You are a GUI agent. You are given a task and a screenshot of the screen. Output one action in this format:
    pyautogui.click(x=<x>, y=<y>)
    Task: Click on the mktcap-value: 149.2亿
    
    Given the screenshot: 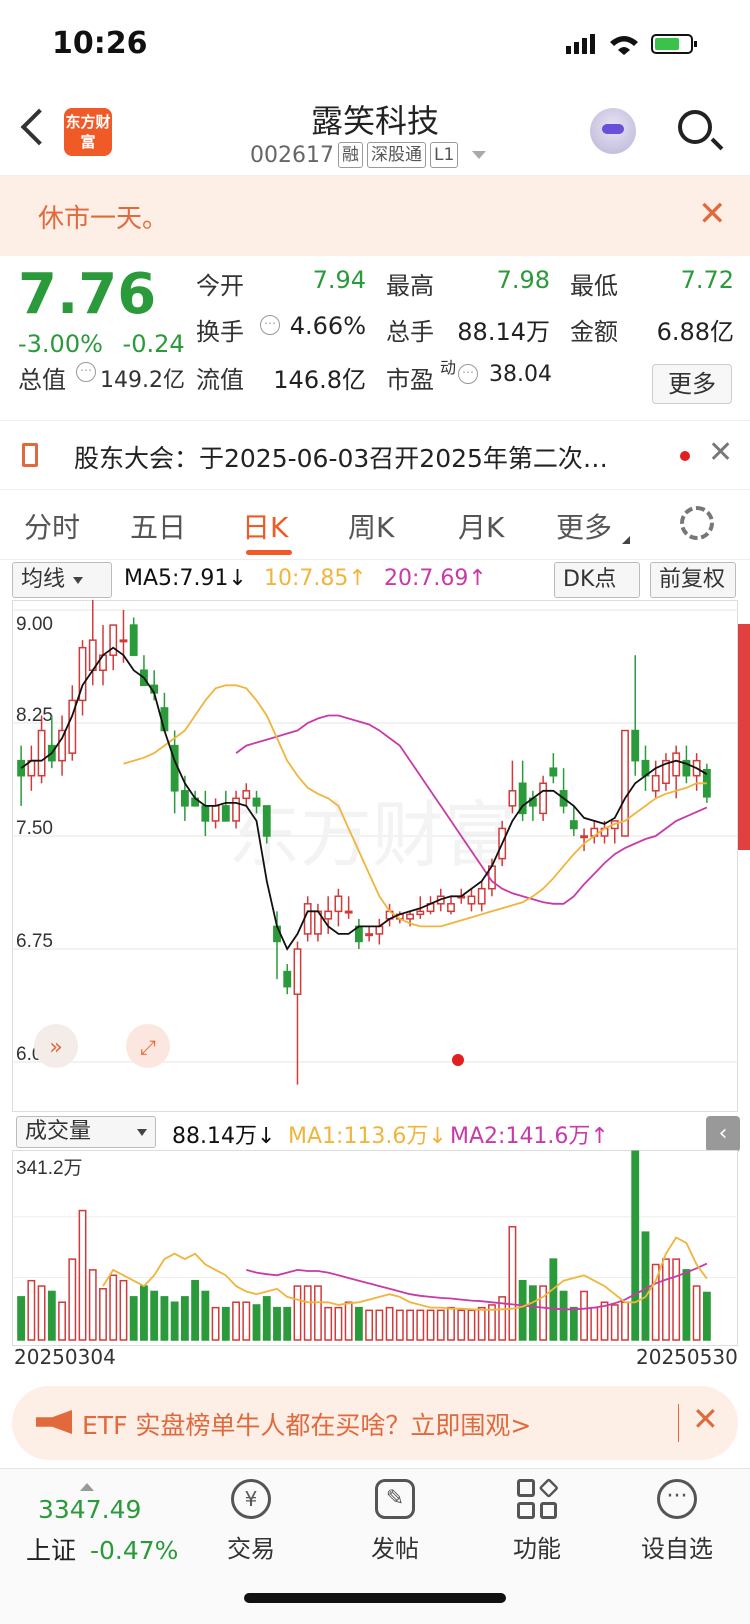 What is the action you would take?
    pyautogui.click(x=142, y=380)
    